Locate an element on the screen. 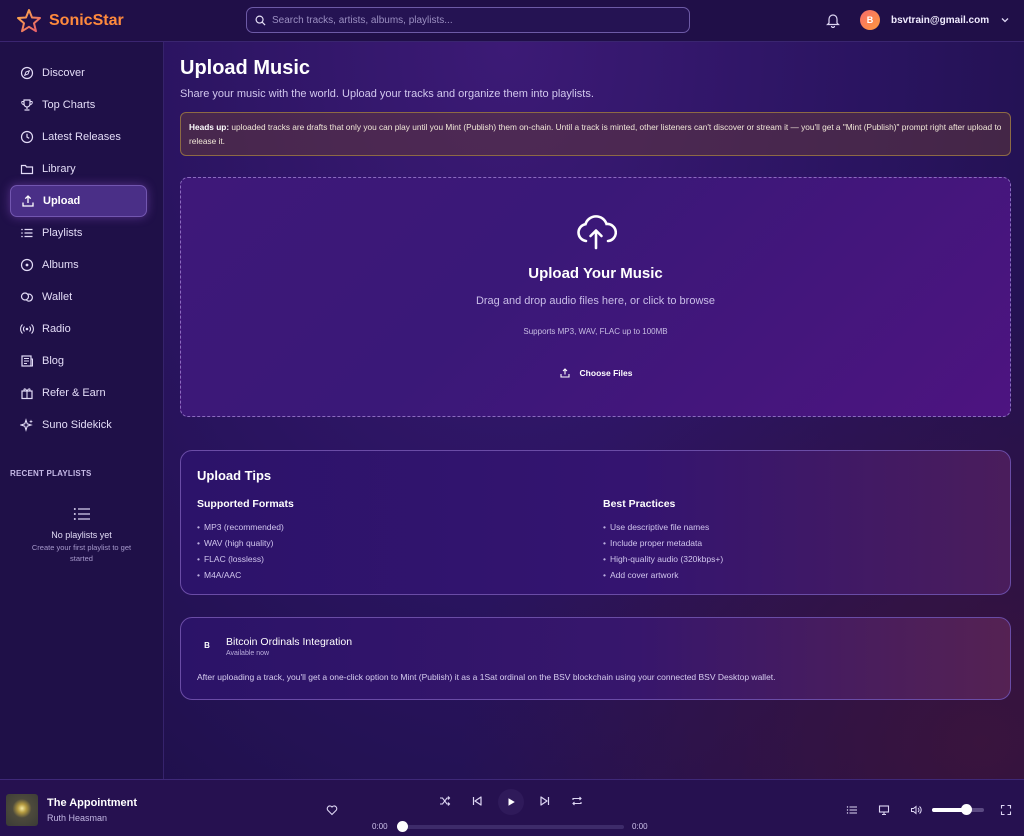  sidebar-item-label: Playlists is located at coordinates (62, 233).